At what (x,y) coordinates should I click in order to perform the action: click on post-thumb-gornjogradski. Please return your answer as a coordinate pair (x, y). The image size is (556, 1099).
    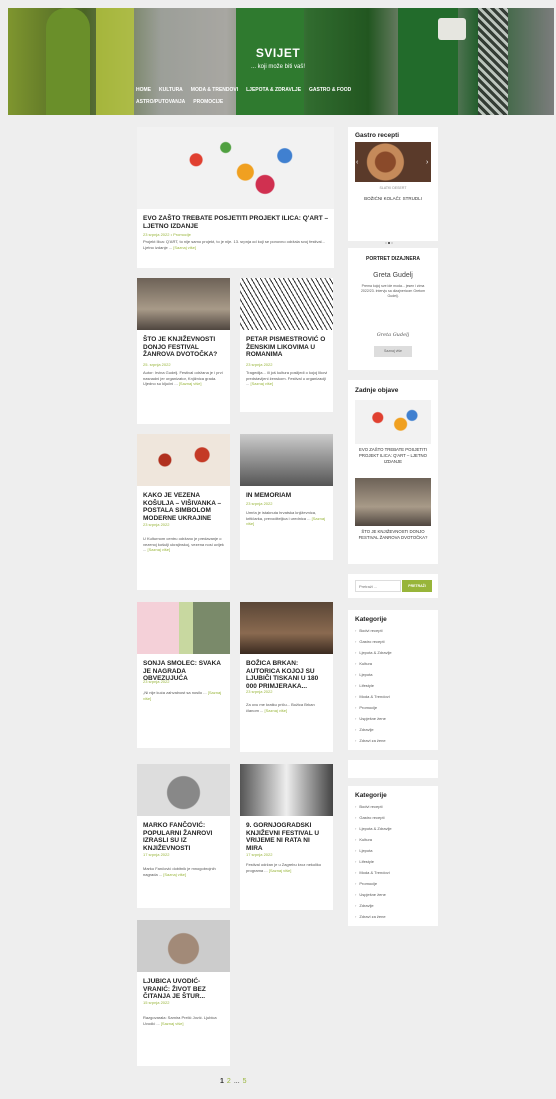
    Looking at the image, I should click on (286, 790).